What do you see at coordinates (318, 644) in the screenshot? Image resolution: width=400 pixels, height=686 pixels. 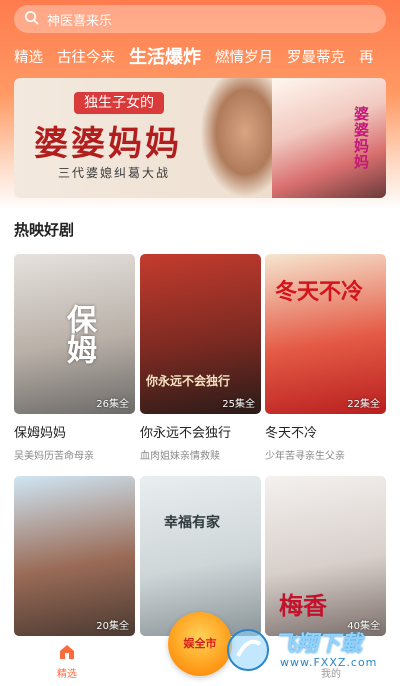 I see `watermark-text: 飞翔下载` at bounding box center [318, 644].